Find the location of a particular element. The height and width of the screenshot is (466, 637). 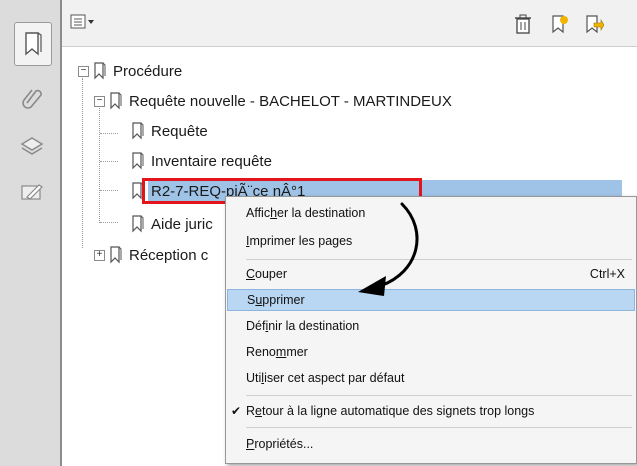

menu-label-part: iser cet aspect par défaut is located at coordinates (334, 378).